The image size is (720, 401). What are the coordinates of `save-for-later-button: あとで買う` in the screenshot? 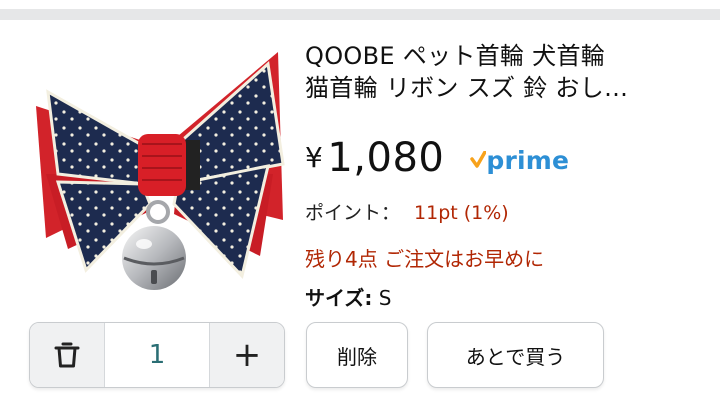 It's located at (515, 355).